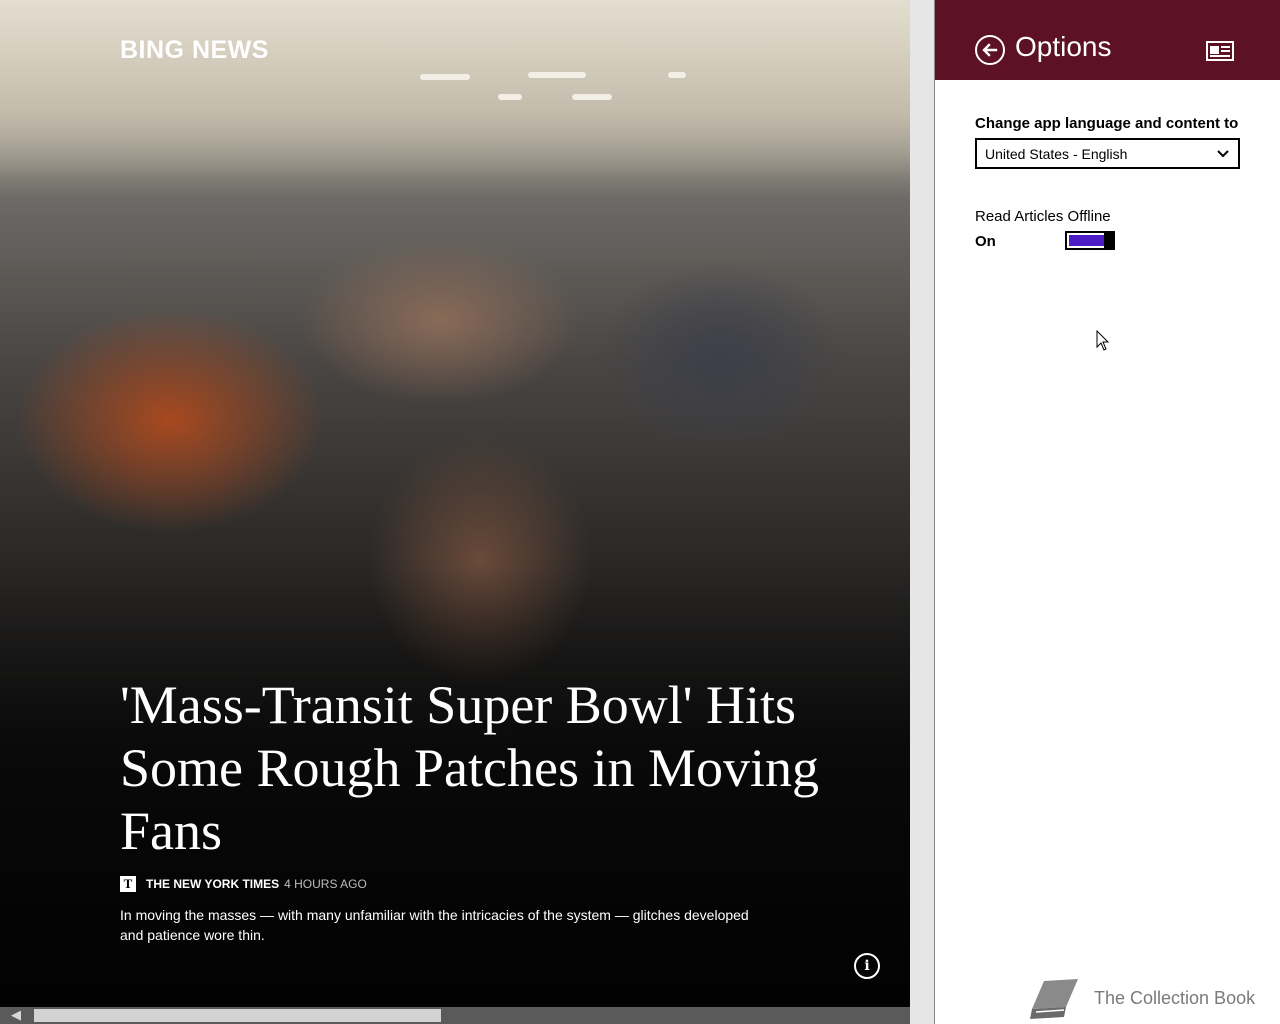 This screenshot has height=1024, width=1280. Describe the element at coordinates (1175, 997) in the screenshot. I see `watermark-text: The Collection Book` at that location.